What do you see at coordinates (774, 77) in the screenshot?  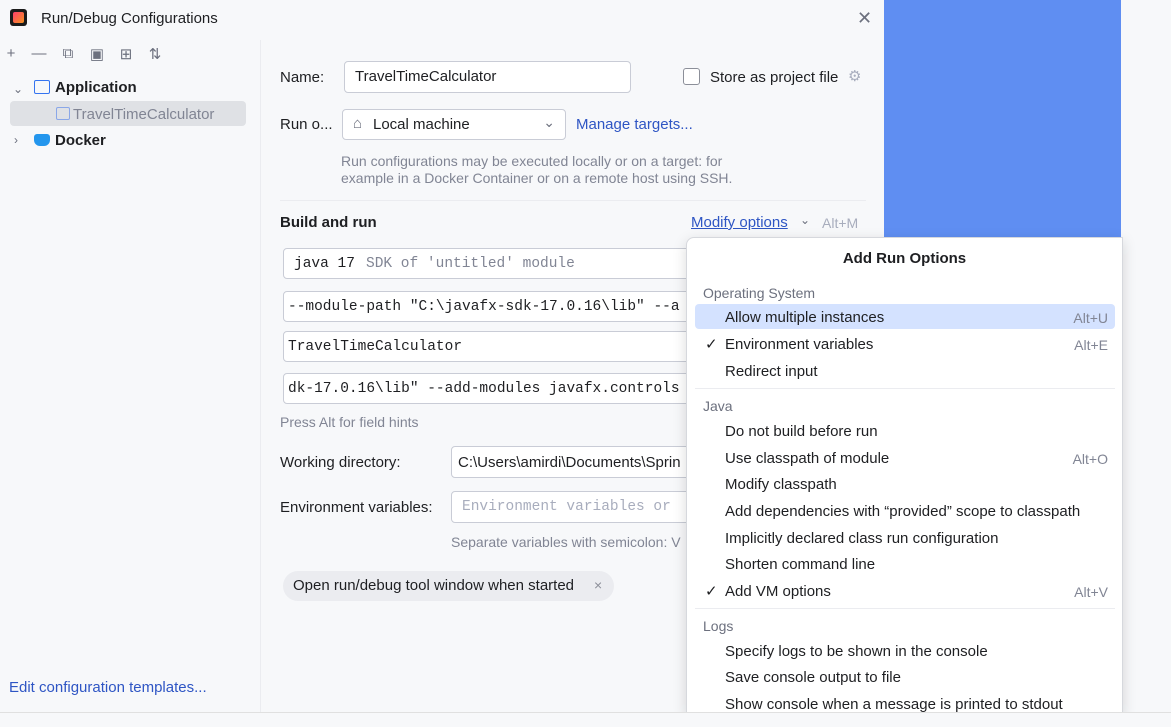 I see `store-label: Store as project file` at bounding box center [774, 77].